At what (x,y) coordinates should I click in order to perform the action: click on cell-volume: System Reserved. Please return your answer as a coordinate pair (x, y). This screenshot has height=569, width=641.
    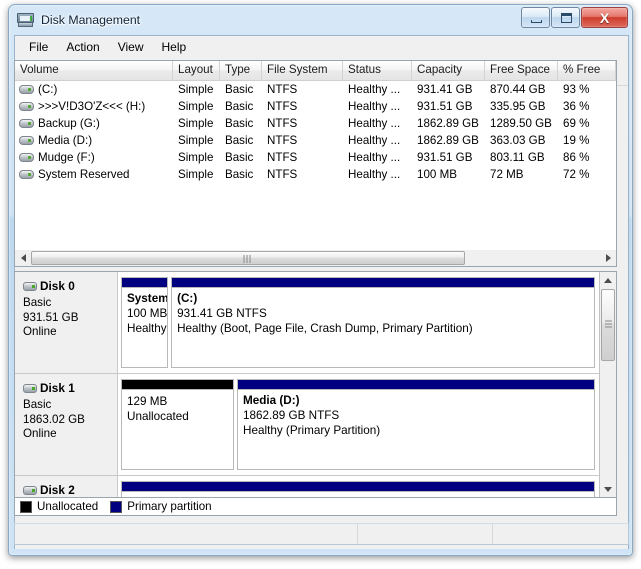
    Looking at the image, I should click on (94, 174).